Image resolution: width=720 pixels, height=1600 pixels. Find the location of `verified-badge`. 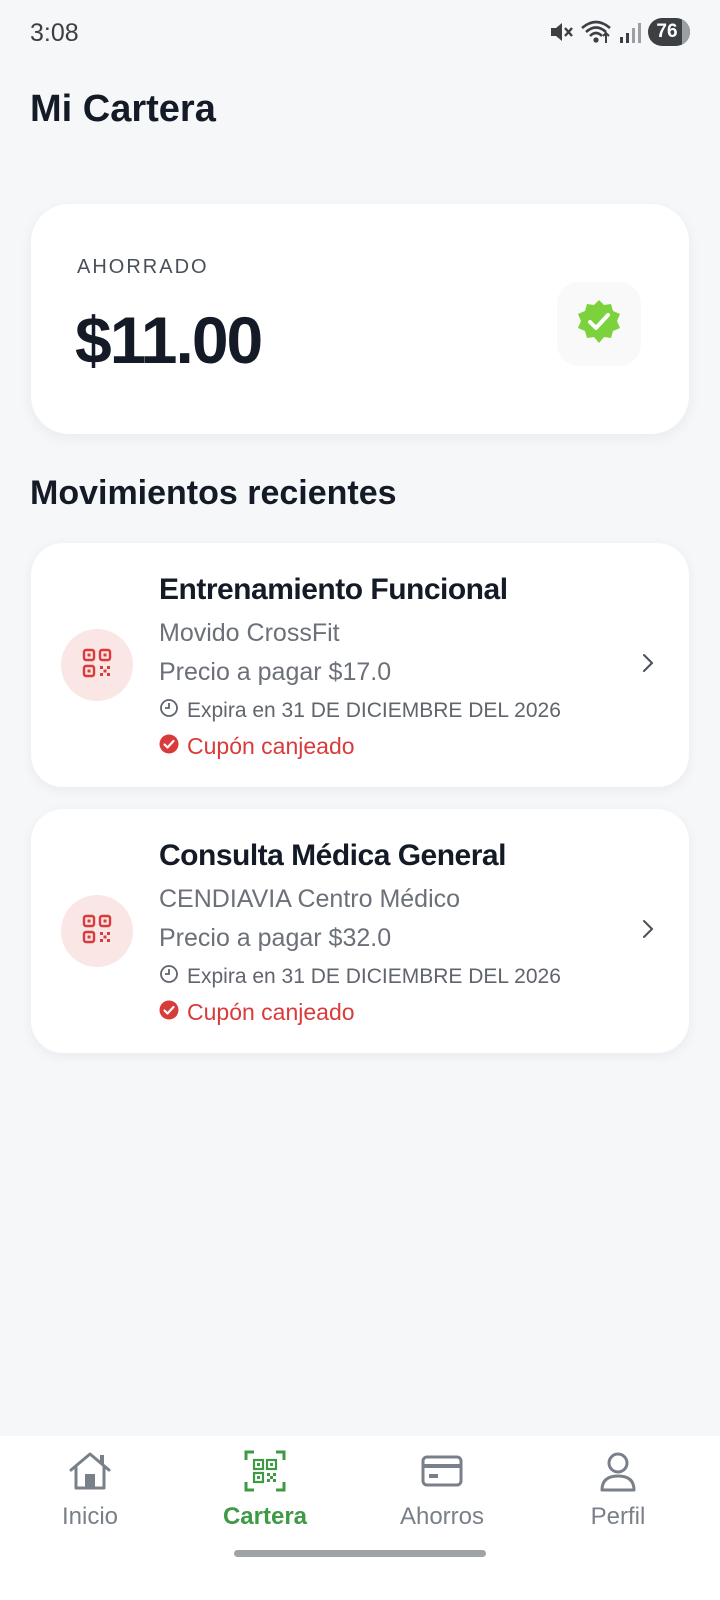

verified-badge is located at coordinates (599, 324).